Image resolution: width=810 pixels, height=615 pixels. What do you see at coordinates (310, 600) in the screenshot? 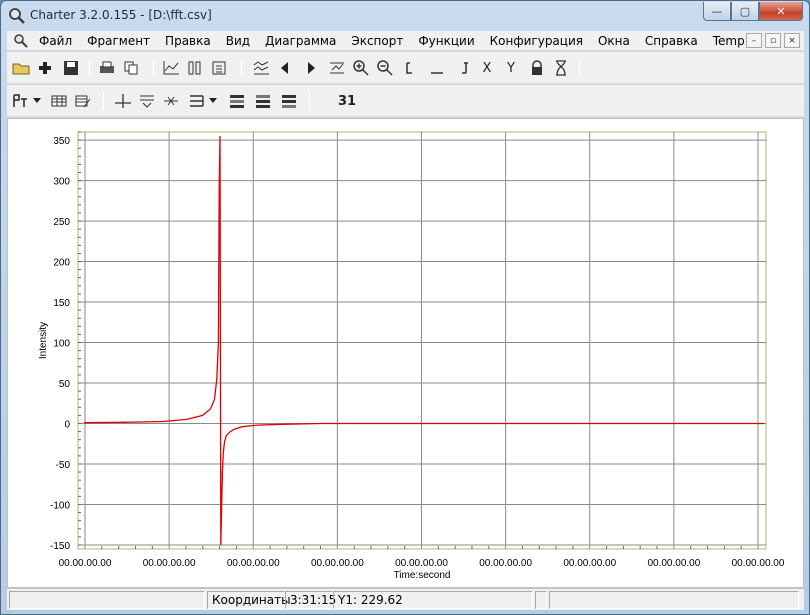
I see `status-time: 3:31:15` at bounding box center [310, 600].